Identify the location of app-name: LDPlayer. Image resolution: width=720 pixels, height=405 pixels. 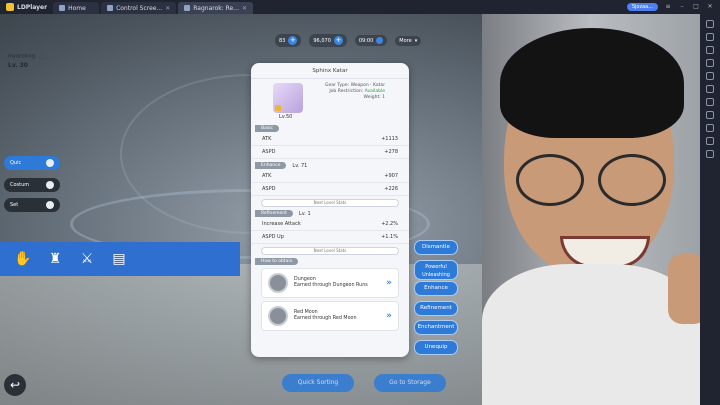
(32, 7).